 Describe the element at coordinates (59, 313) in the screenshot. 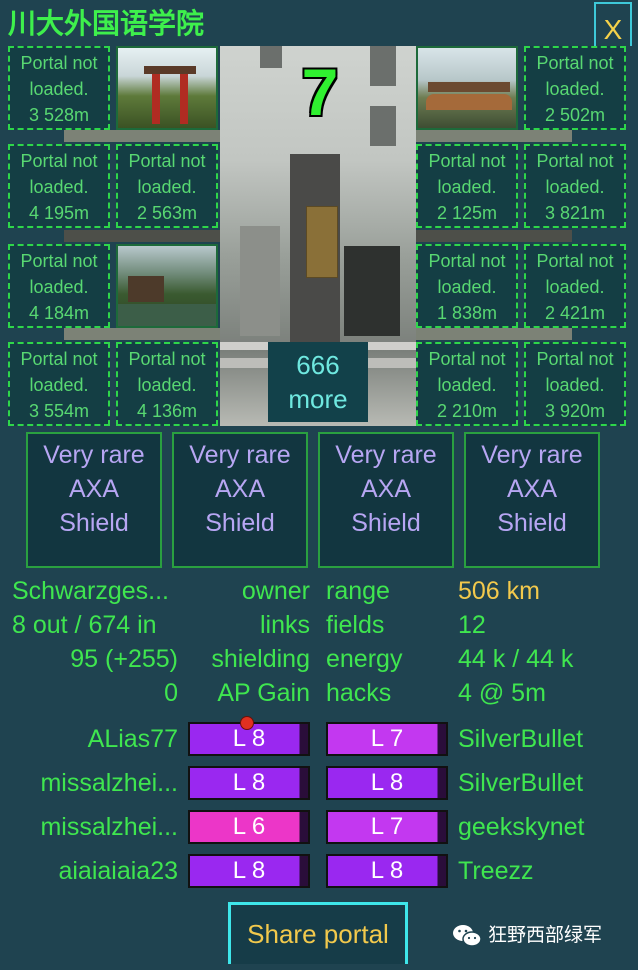

I see `portal-distance: 4 184m` at that location.